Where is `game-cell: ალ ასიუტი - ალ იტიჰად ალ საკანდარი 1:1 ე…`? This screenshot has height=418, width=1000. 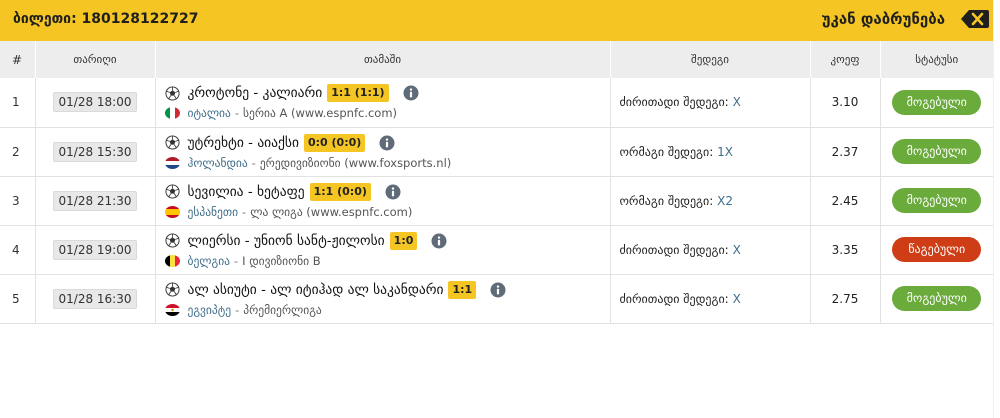
game-cell: ალ ასიუტი - ალ იტიჰად ალ საკანდარი 1:1 ე… is located at coordinates (383, 299).